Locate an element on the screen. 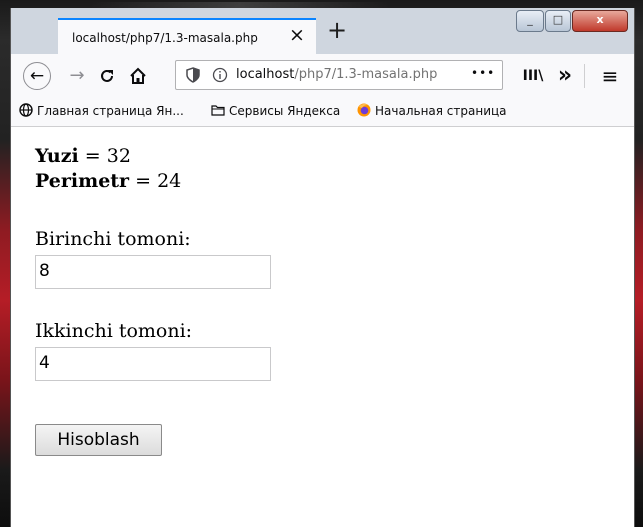 This screenshot has height=527, width=643. perimeter-result: Perimetr = 24 is located at coordinates (108, 181).